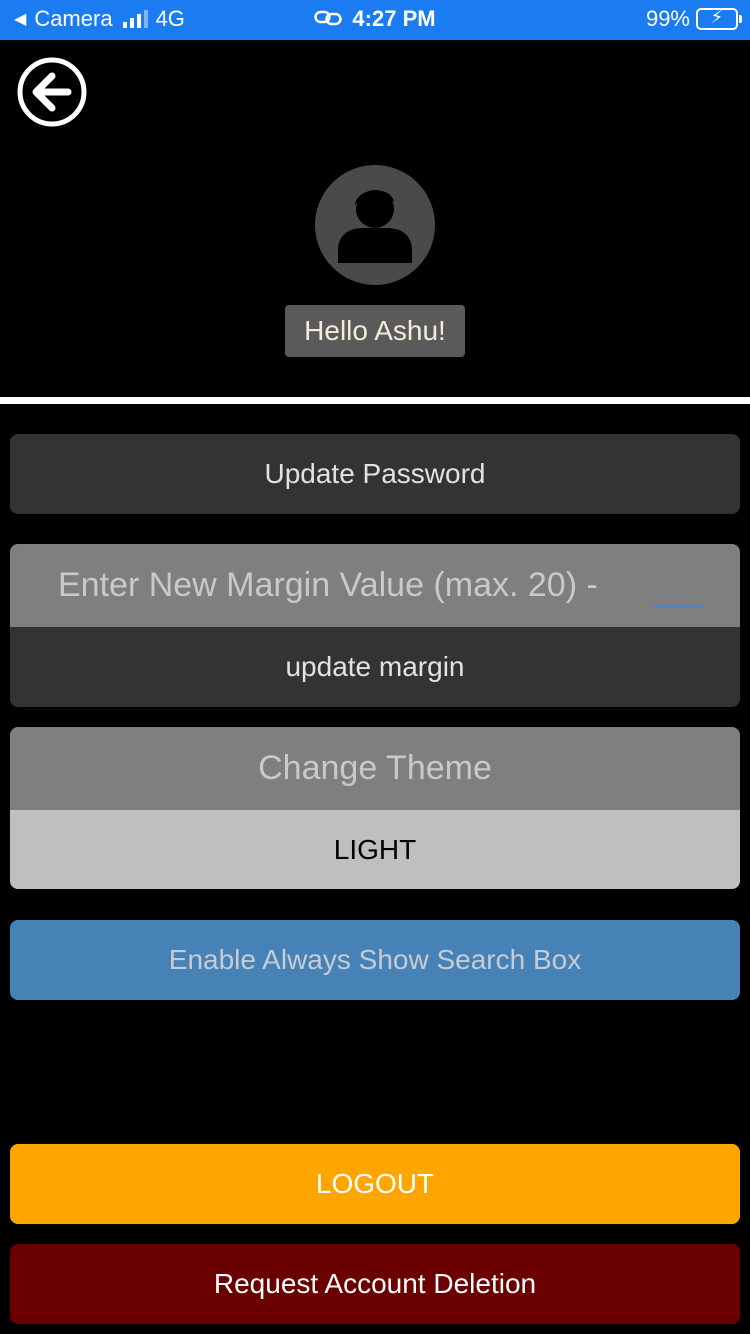 The image size is (750, 1334). I want to click on change-theme-label: Change Theme, so click(375, 768).